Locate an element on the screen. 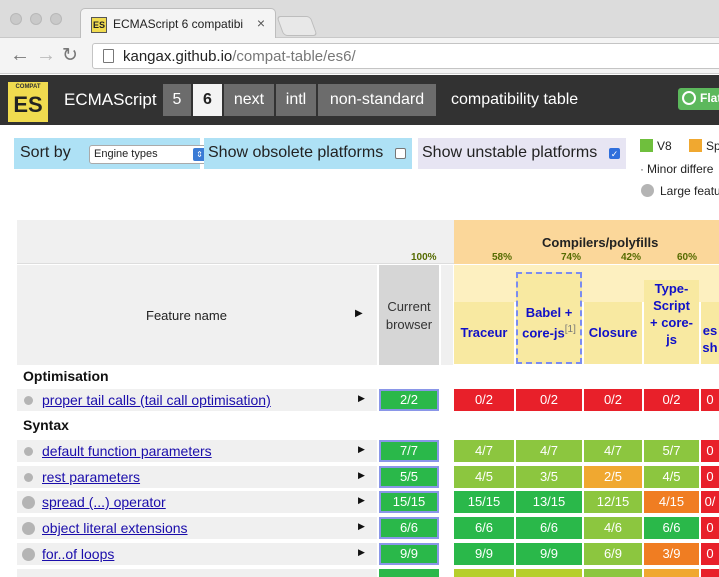  header-spacer is located at coordinates (447, 315).